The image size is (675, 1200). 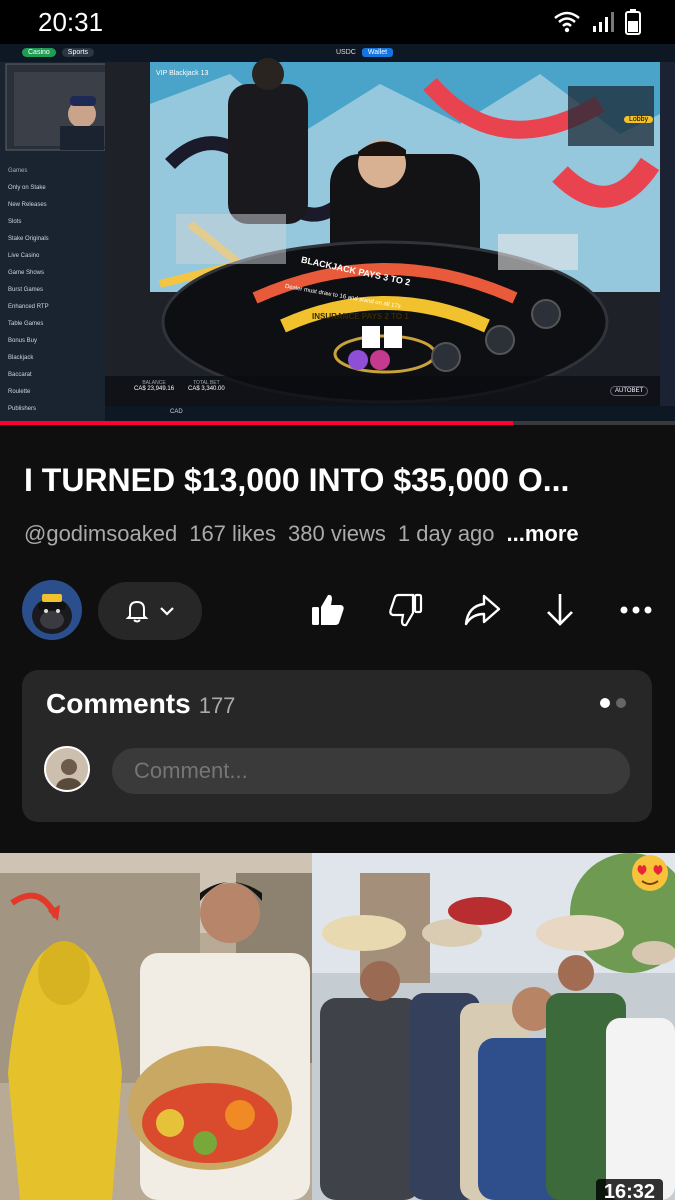 What do you see at coordinates (55, 346) in the screenshot?
I see `sidebar-item: Bonus Buy` at bounding box center [55, 346].